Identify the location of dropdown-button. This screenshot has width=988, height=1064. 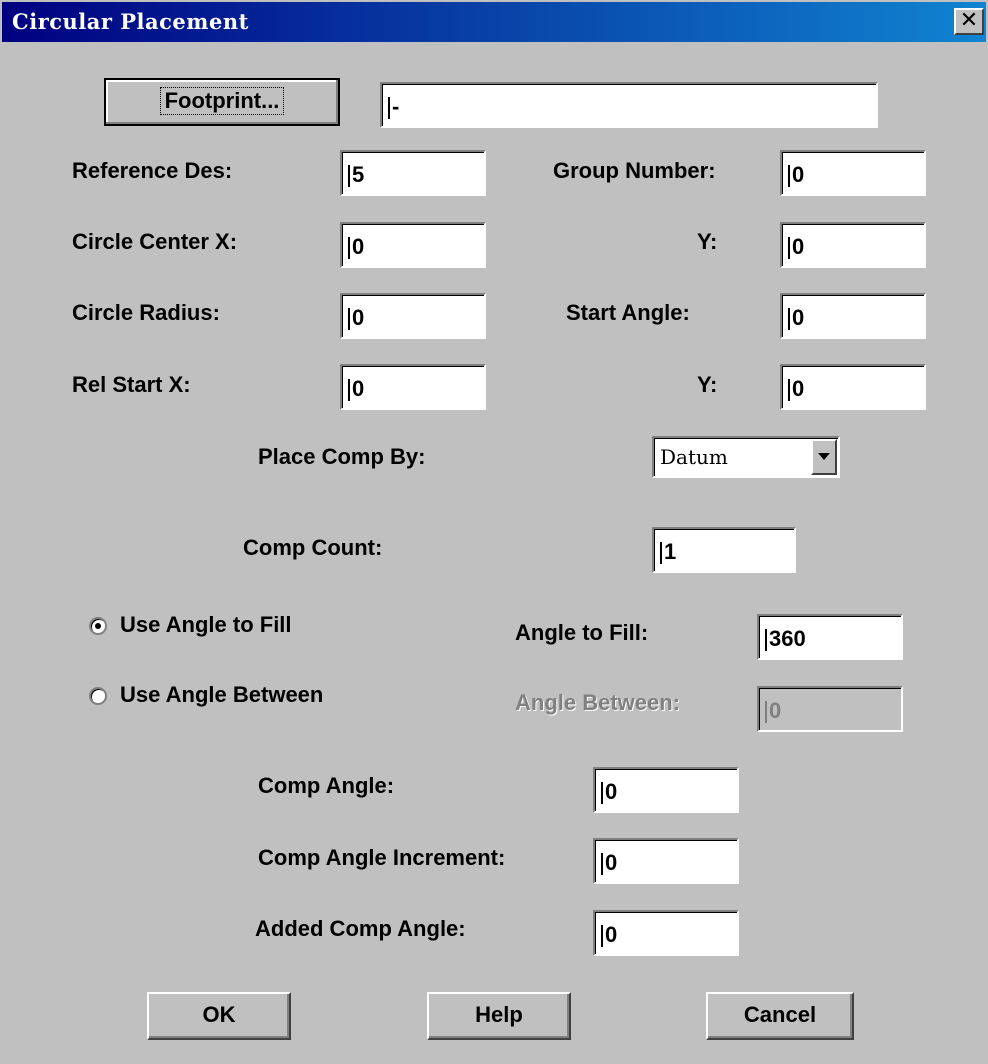
(824, 457).